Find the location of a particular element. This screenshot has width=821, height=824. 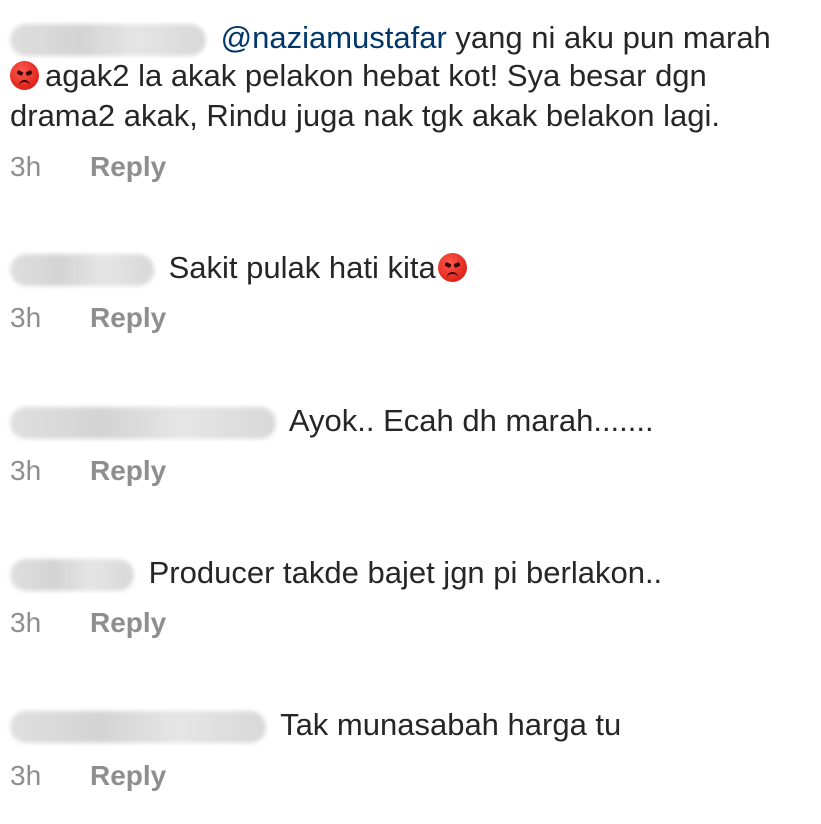

comment-text: yang ni aku pun marah is located at coordinates (608, 37).